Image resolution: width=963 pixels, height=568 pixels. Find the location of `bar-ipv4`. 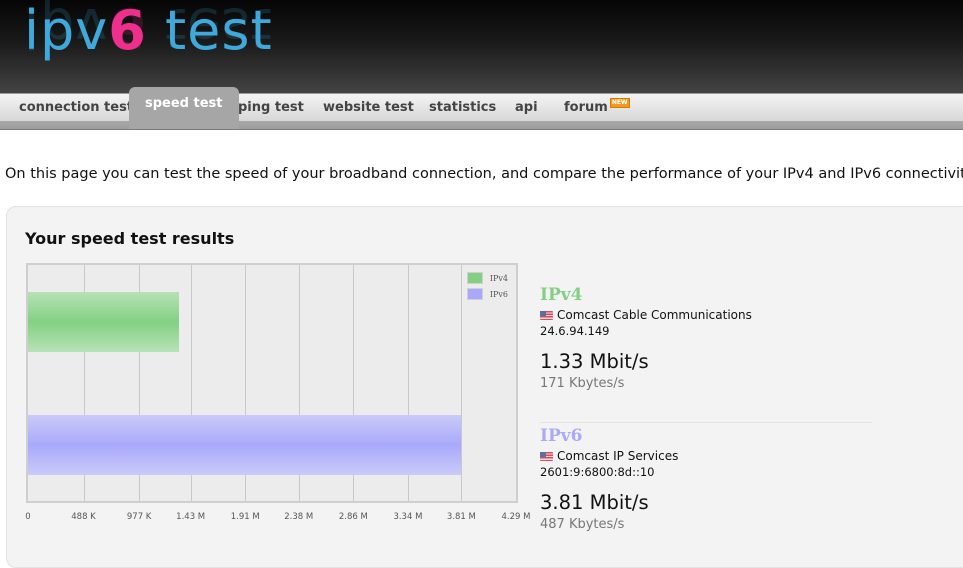

bar-ipv4 is located at coordinates (104, 322).